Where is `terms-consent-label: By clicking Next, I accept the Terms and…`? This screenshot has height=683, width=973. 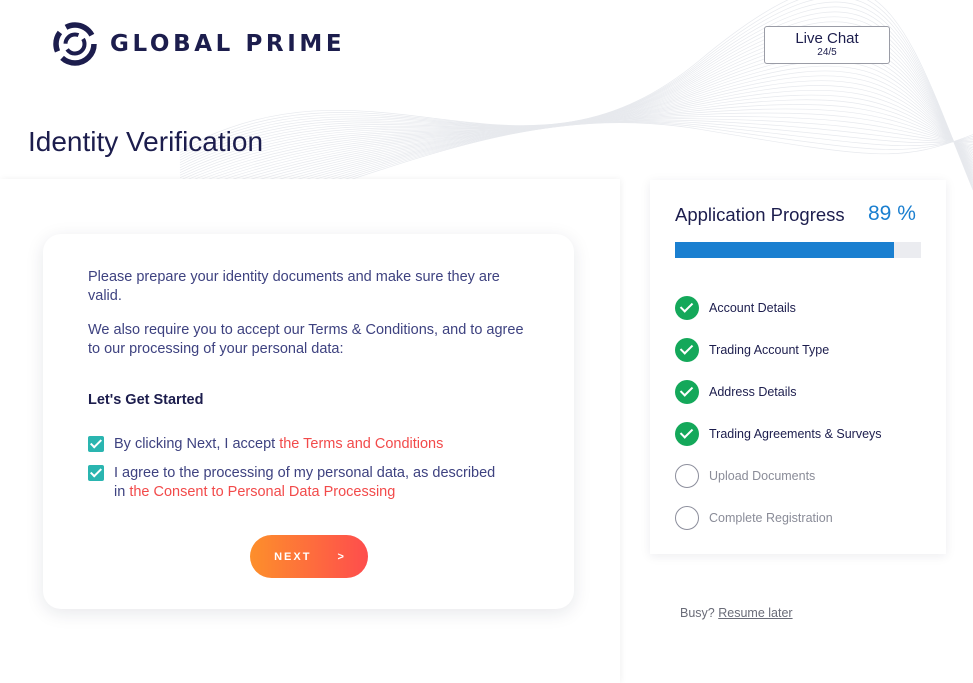
terms-consent-label: By clicking Next, I accept the Terms and… is located at coordinates (309, 444).